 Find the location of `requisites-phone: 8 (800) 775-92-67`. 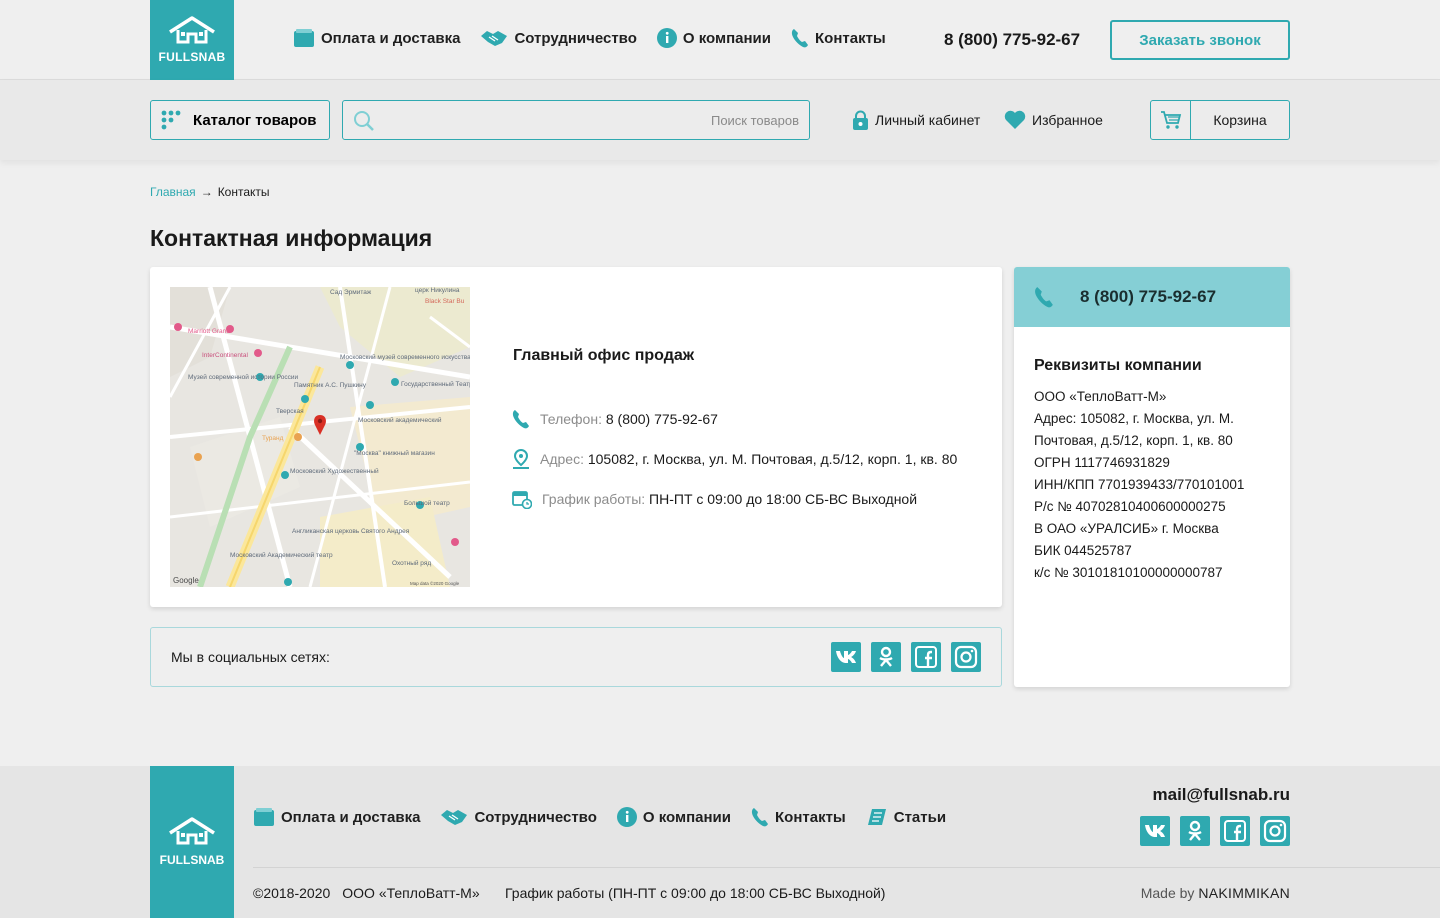

requisites-phone: 8 (800) 775-92-67 is located at coordinates (1148, 297).